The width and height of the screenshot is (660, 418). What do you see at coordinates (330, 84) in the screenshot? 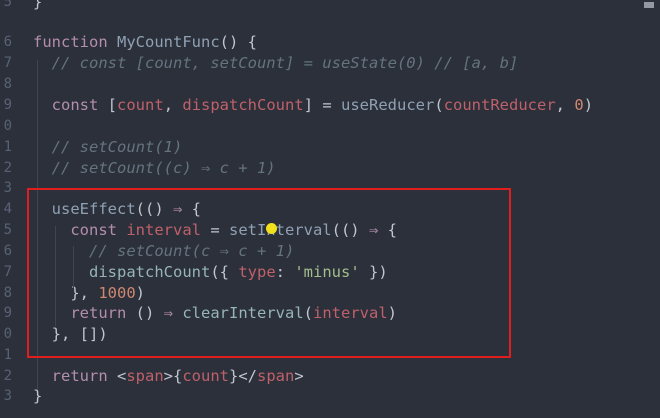
I see `code-line: 8` at bounding box center [330, 84].